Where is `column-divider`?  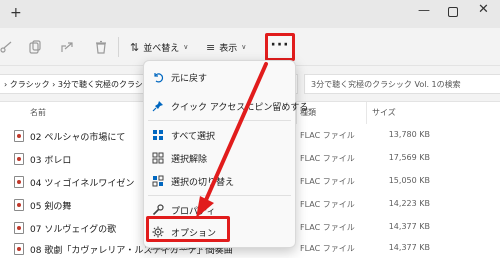
column-divider is located at coordinates (366, 113).